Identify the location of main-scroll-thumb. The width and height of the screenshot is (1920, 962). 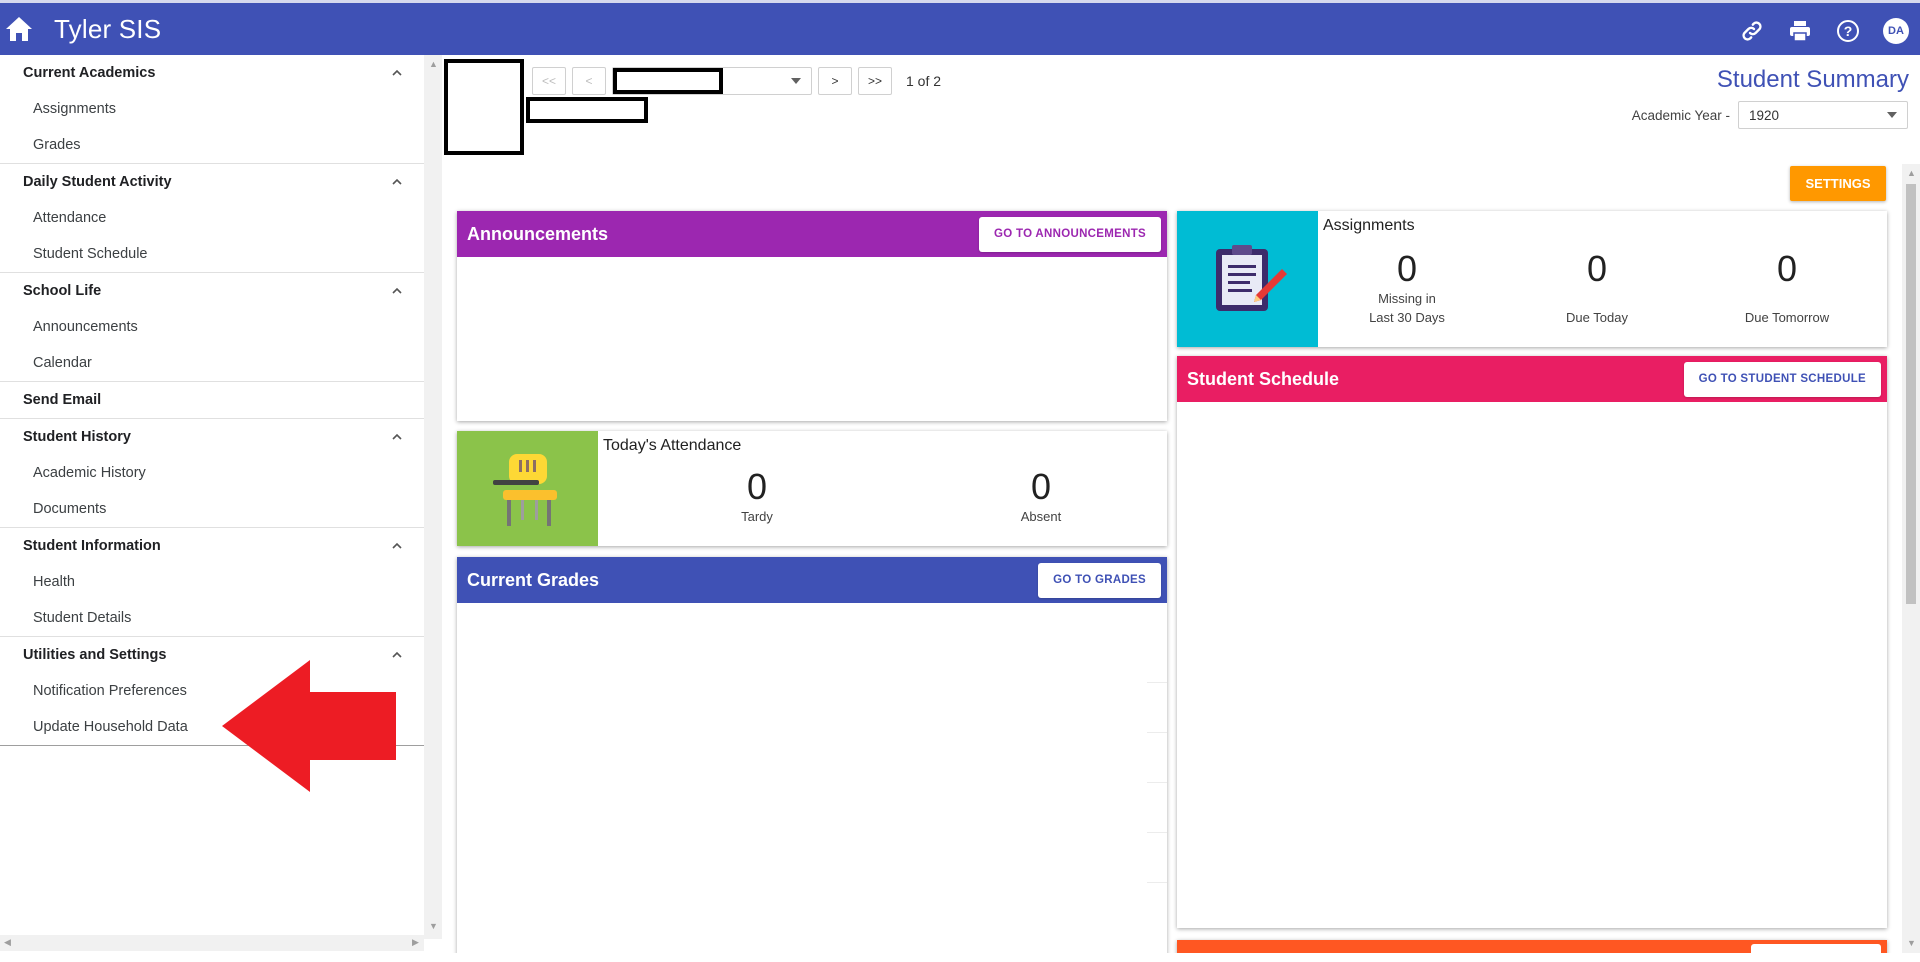
(1911, 394).